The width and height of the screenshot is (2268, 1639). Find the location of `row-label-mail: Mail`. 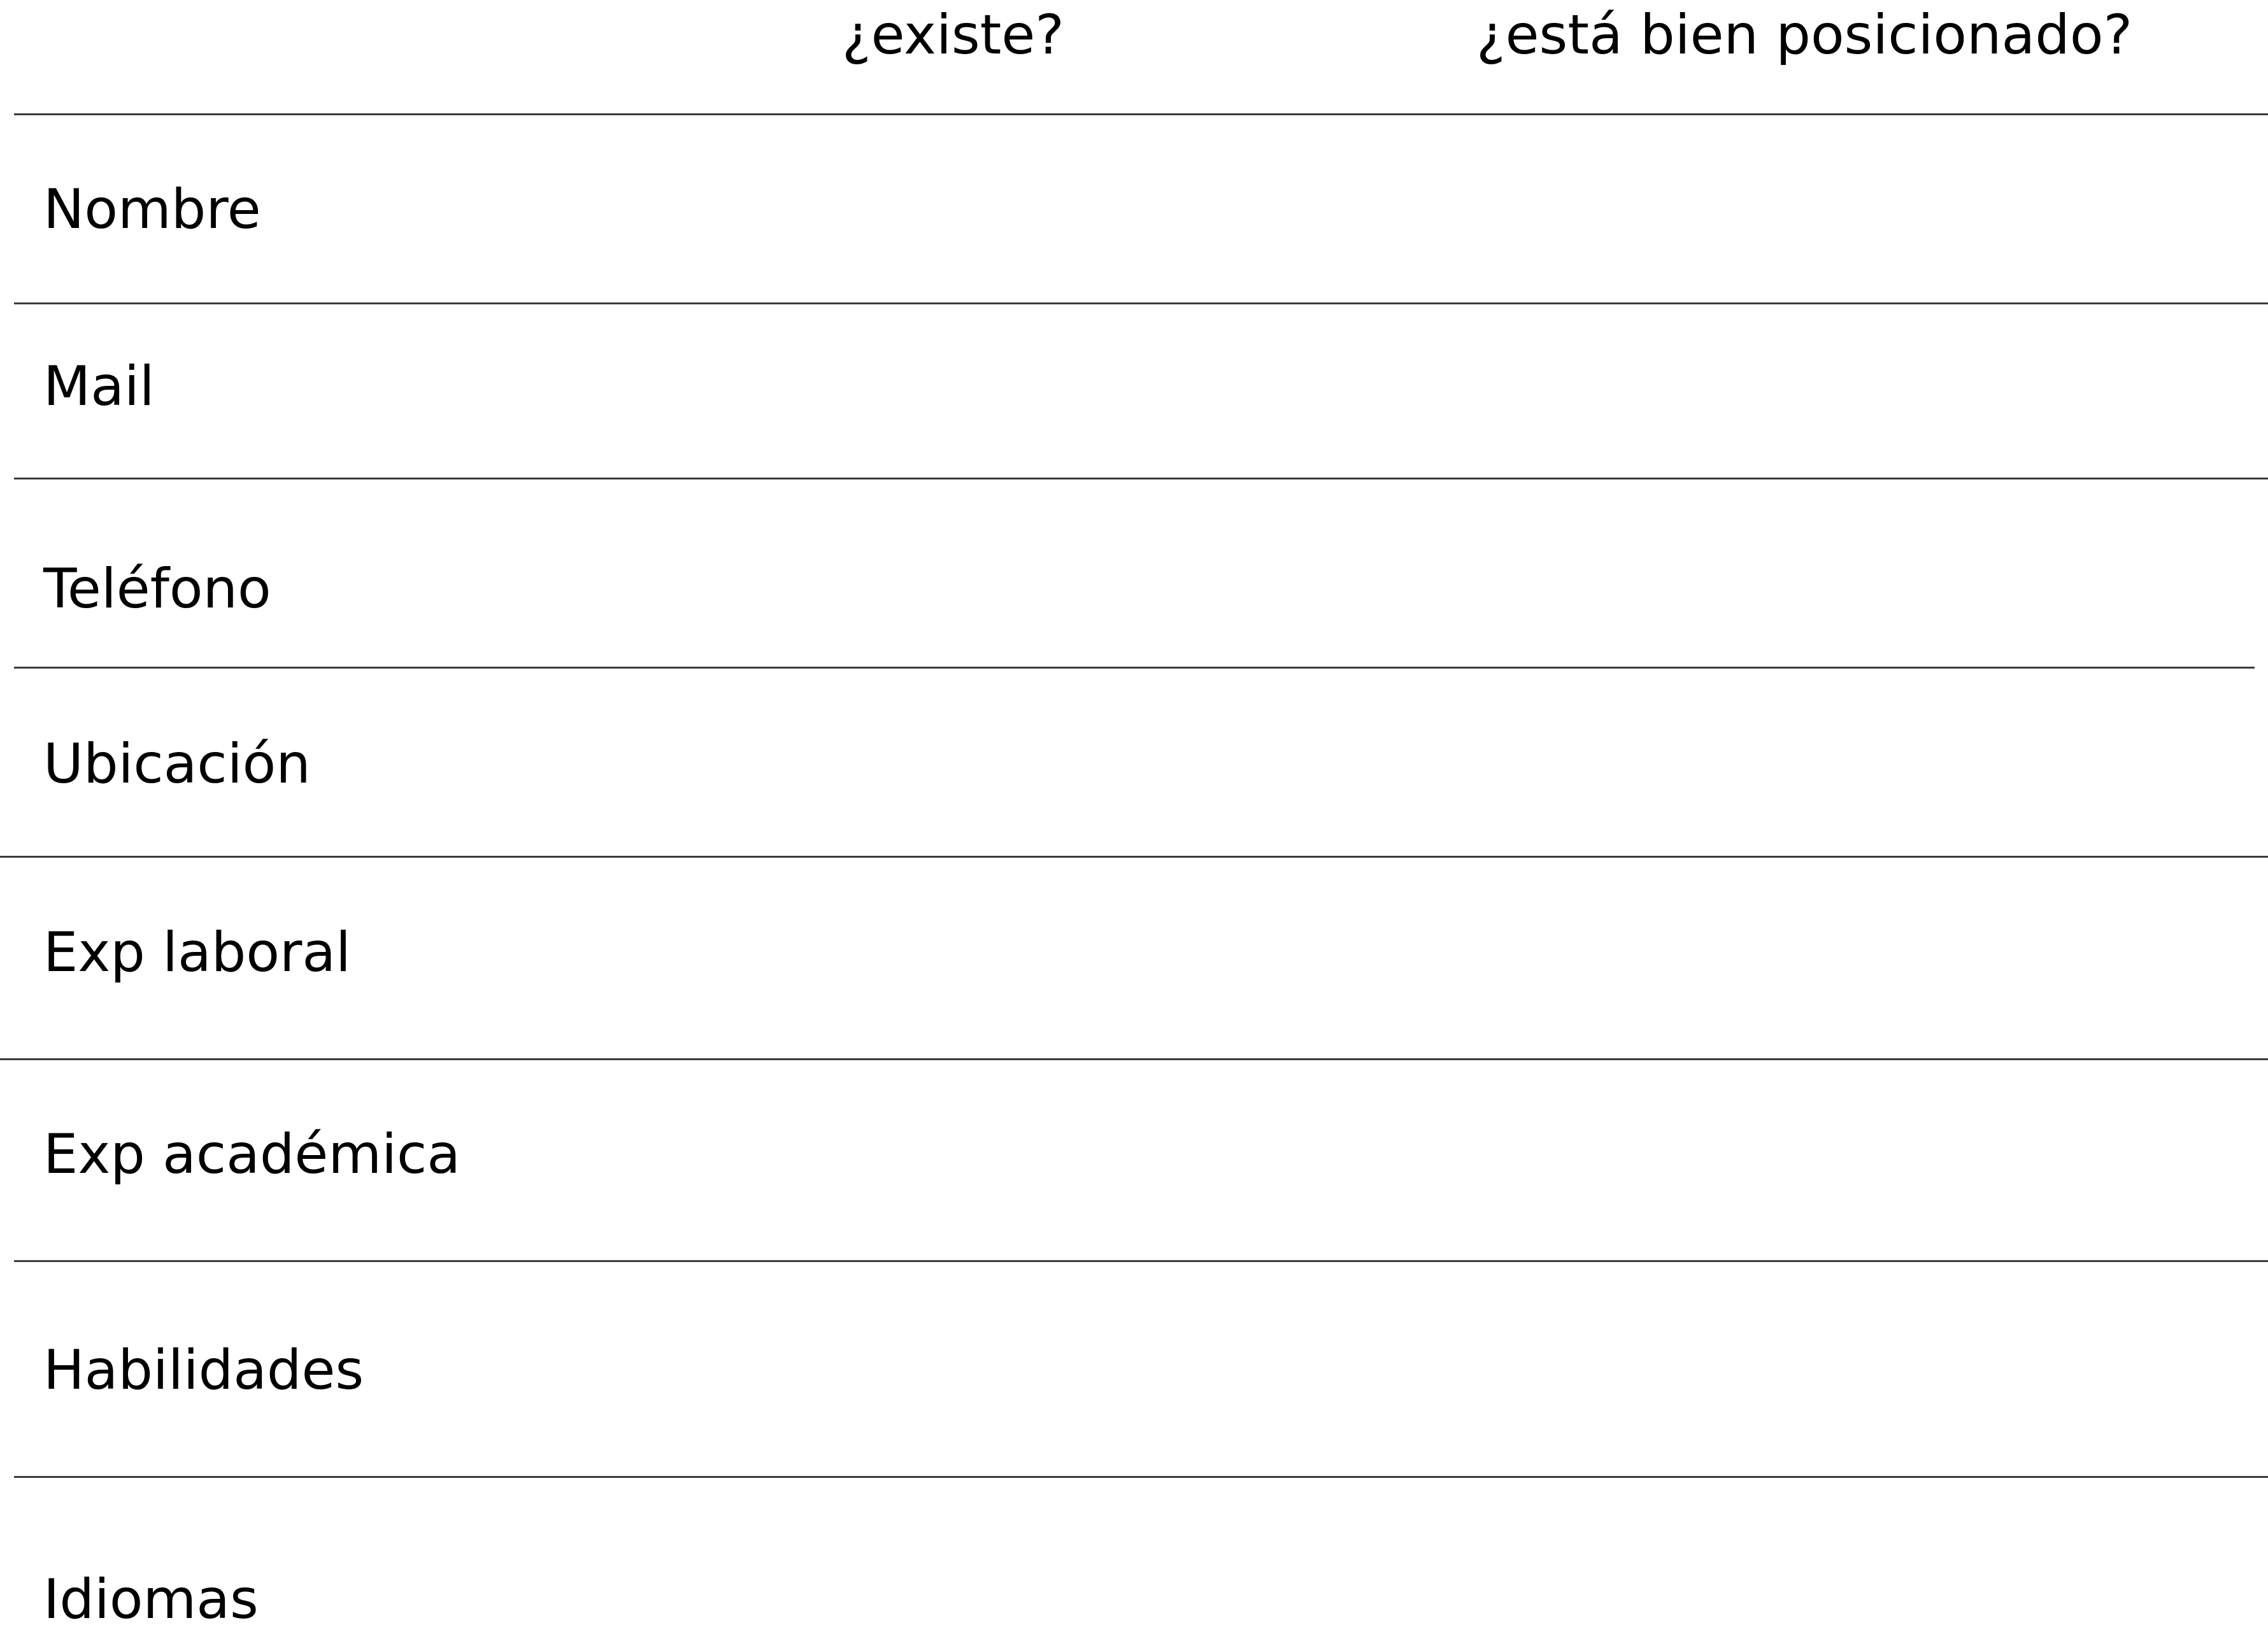

row-label-mail: Mail is located at coordinates (99, 386).